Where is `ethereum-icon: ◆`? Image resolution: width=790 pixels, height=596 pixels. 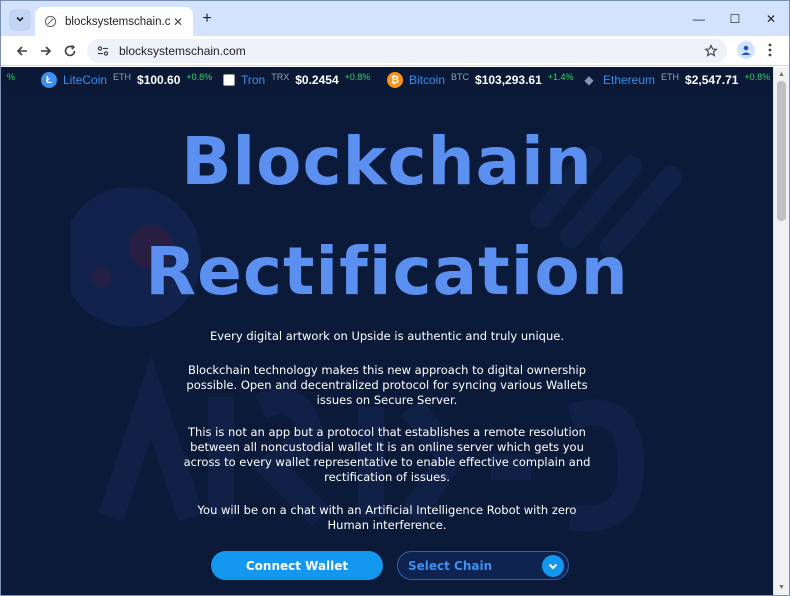
ethereum-icon: ◆ is located at coordinates (589, 80).